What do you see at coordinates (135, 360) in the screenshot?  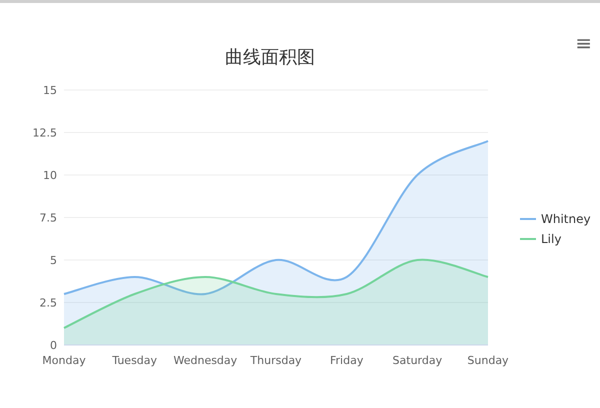 I see `x-axis-label: Tuesday` at bounding box center [135, 360].